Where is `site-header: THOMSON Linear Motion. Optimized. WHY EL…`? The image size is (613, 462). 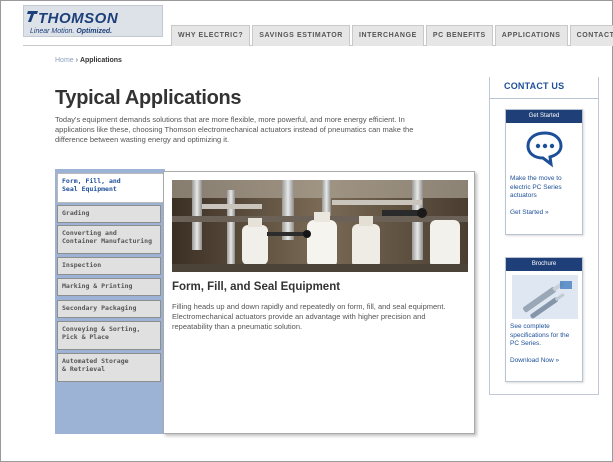 site-header: THOMSON Linear Motion. Optimized. WHY EL… is located at coordinates (318, 23).